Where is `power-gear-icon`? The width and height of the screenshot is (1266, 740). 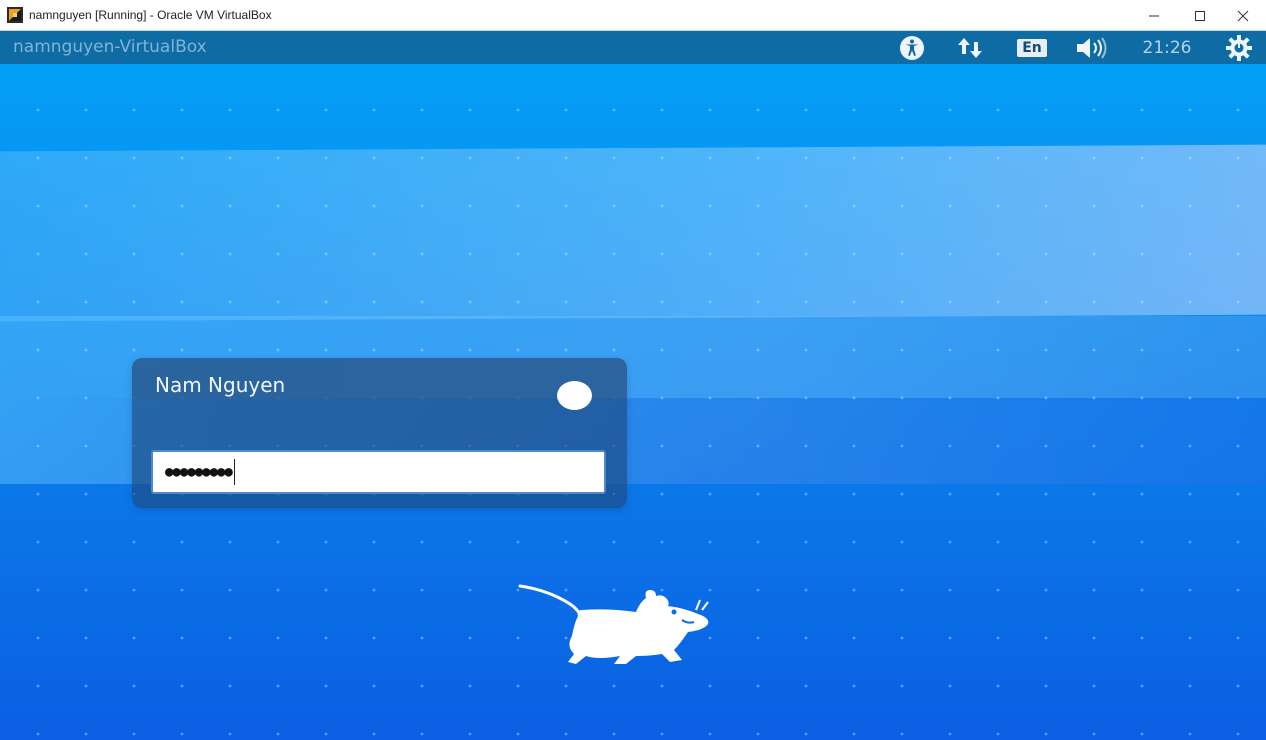
power-gear-icon is located at coordinates (1239, 47).